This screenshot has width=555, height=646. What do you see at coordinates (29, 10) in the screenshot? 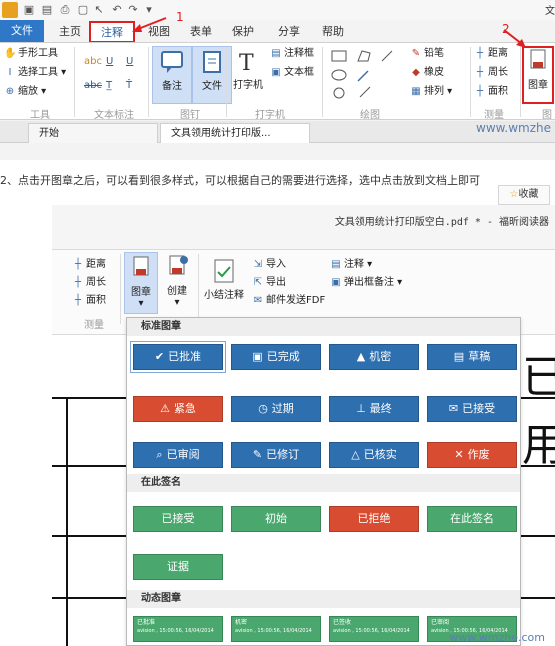
I see `open-folder-icon: ▣` at bounding box center [29, 10].